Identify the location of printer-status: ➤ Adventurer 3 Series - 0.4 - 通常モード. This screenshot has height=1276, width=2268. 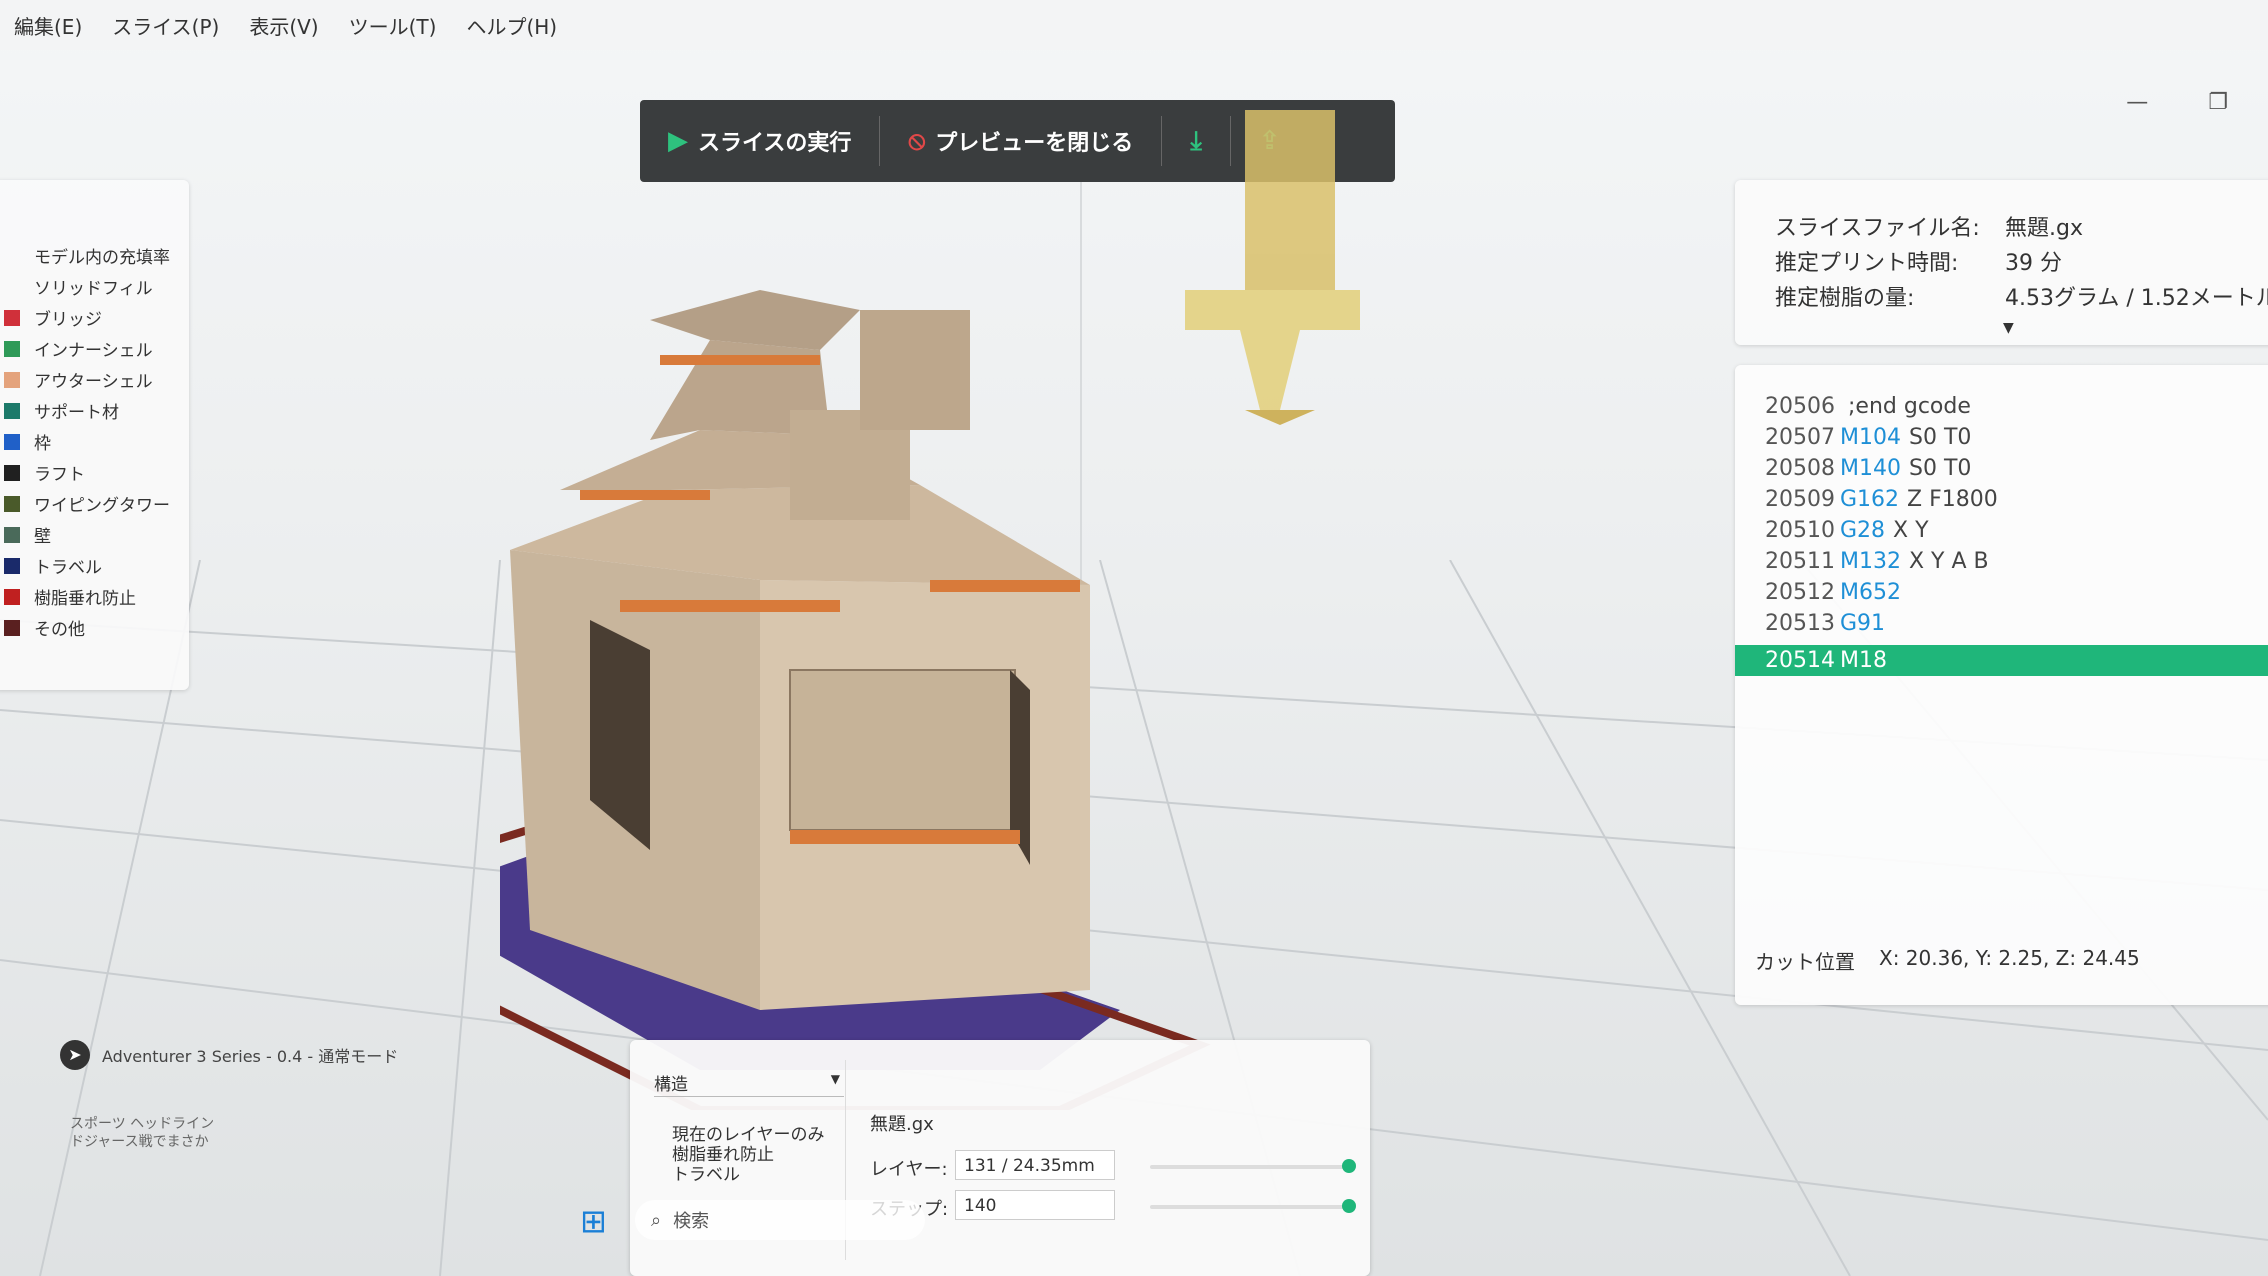
(229, 1055).